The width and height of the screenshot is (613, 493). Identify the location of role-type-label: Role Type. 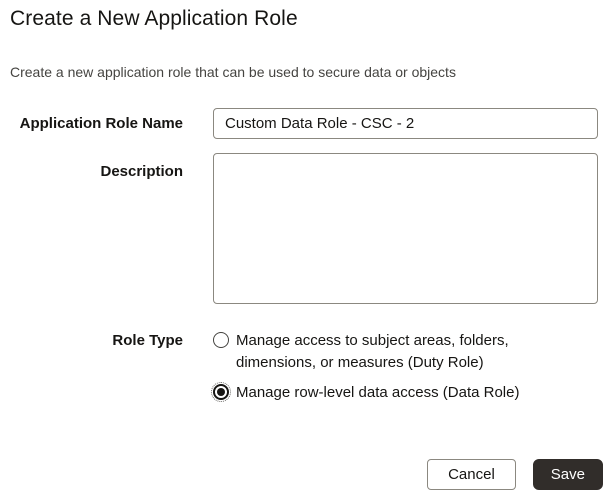
(147, 340).